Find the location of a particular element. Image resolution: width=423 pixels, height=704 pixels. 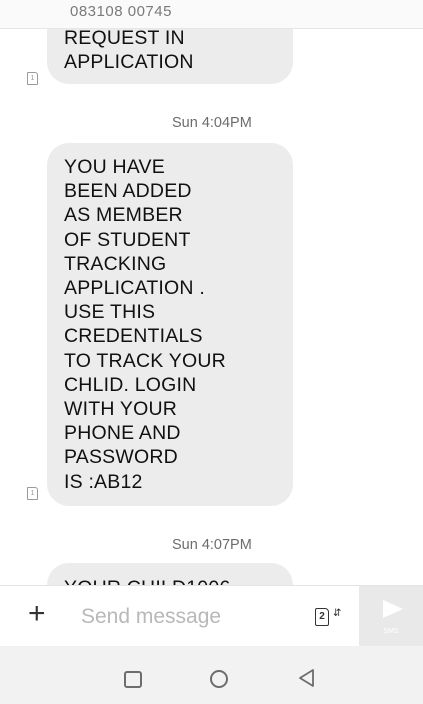

conversation-header: 083108 00745 is located at coordinates (211, 14).